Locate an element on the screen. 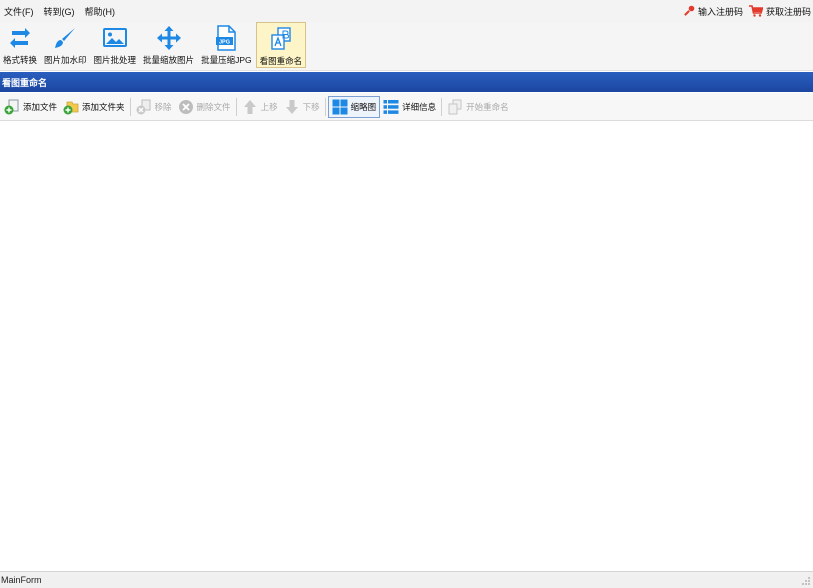 The width and height of the screenshot is (813, 588). arrow-up-icon is located at coordinates (249, 106).